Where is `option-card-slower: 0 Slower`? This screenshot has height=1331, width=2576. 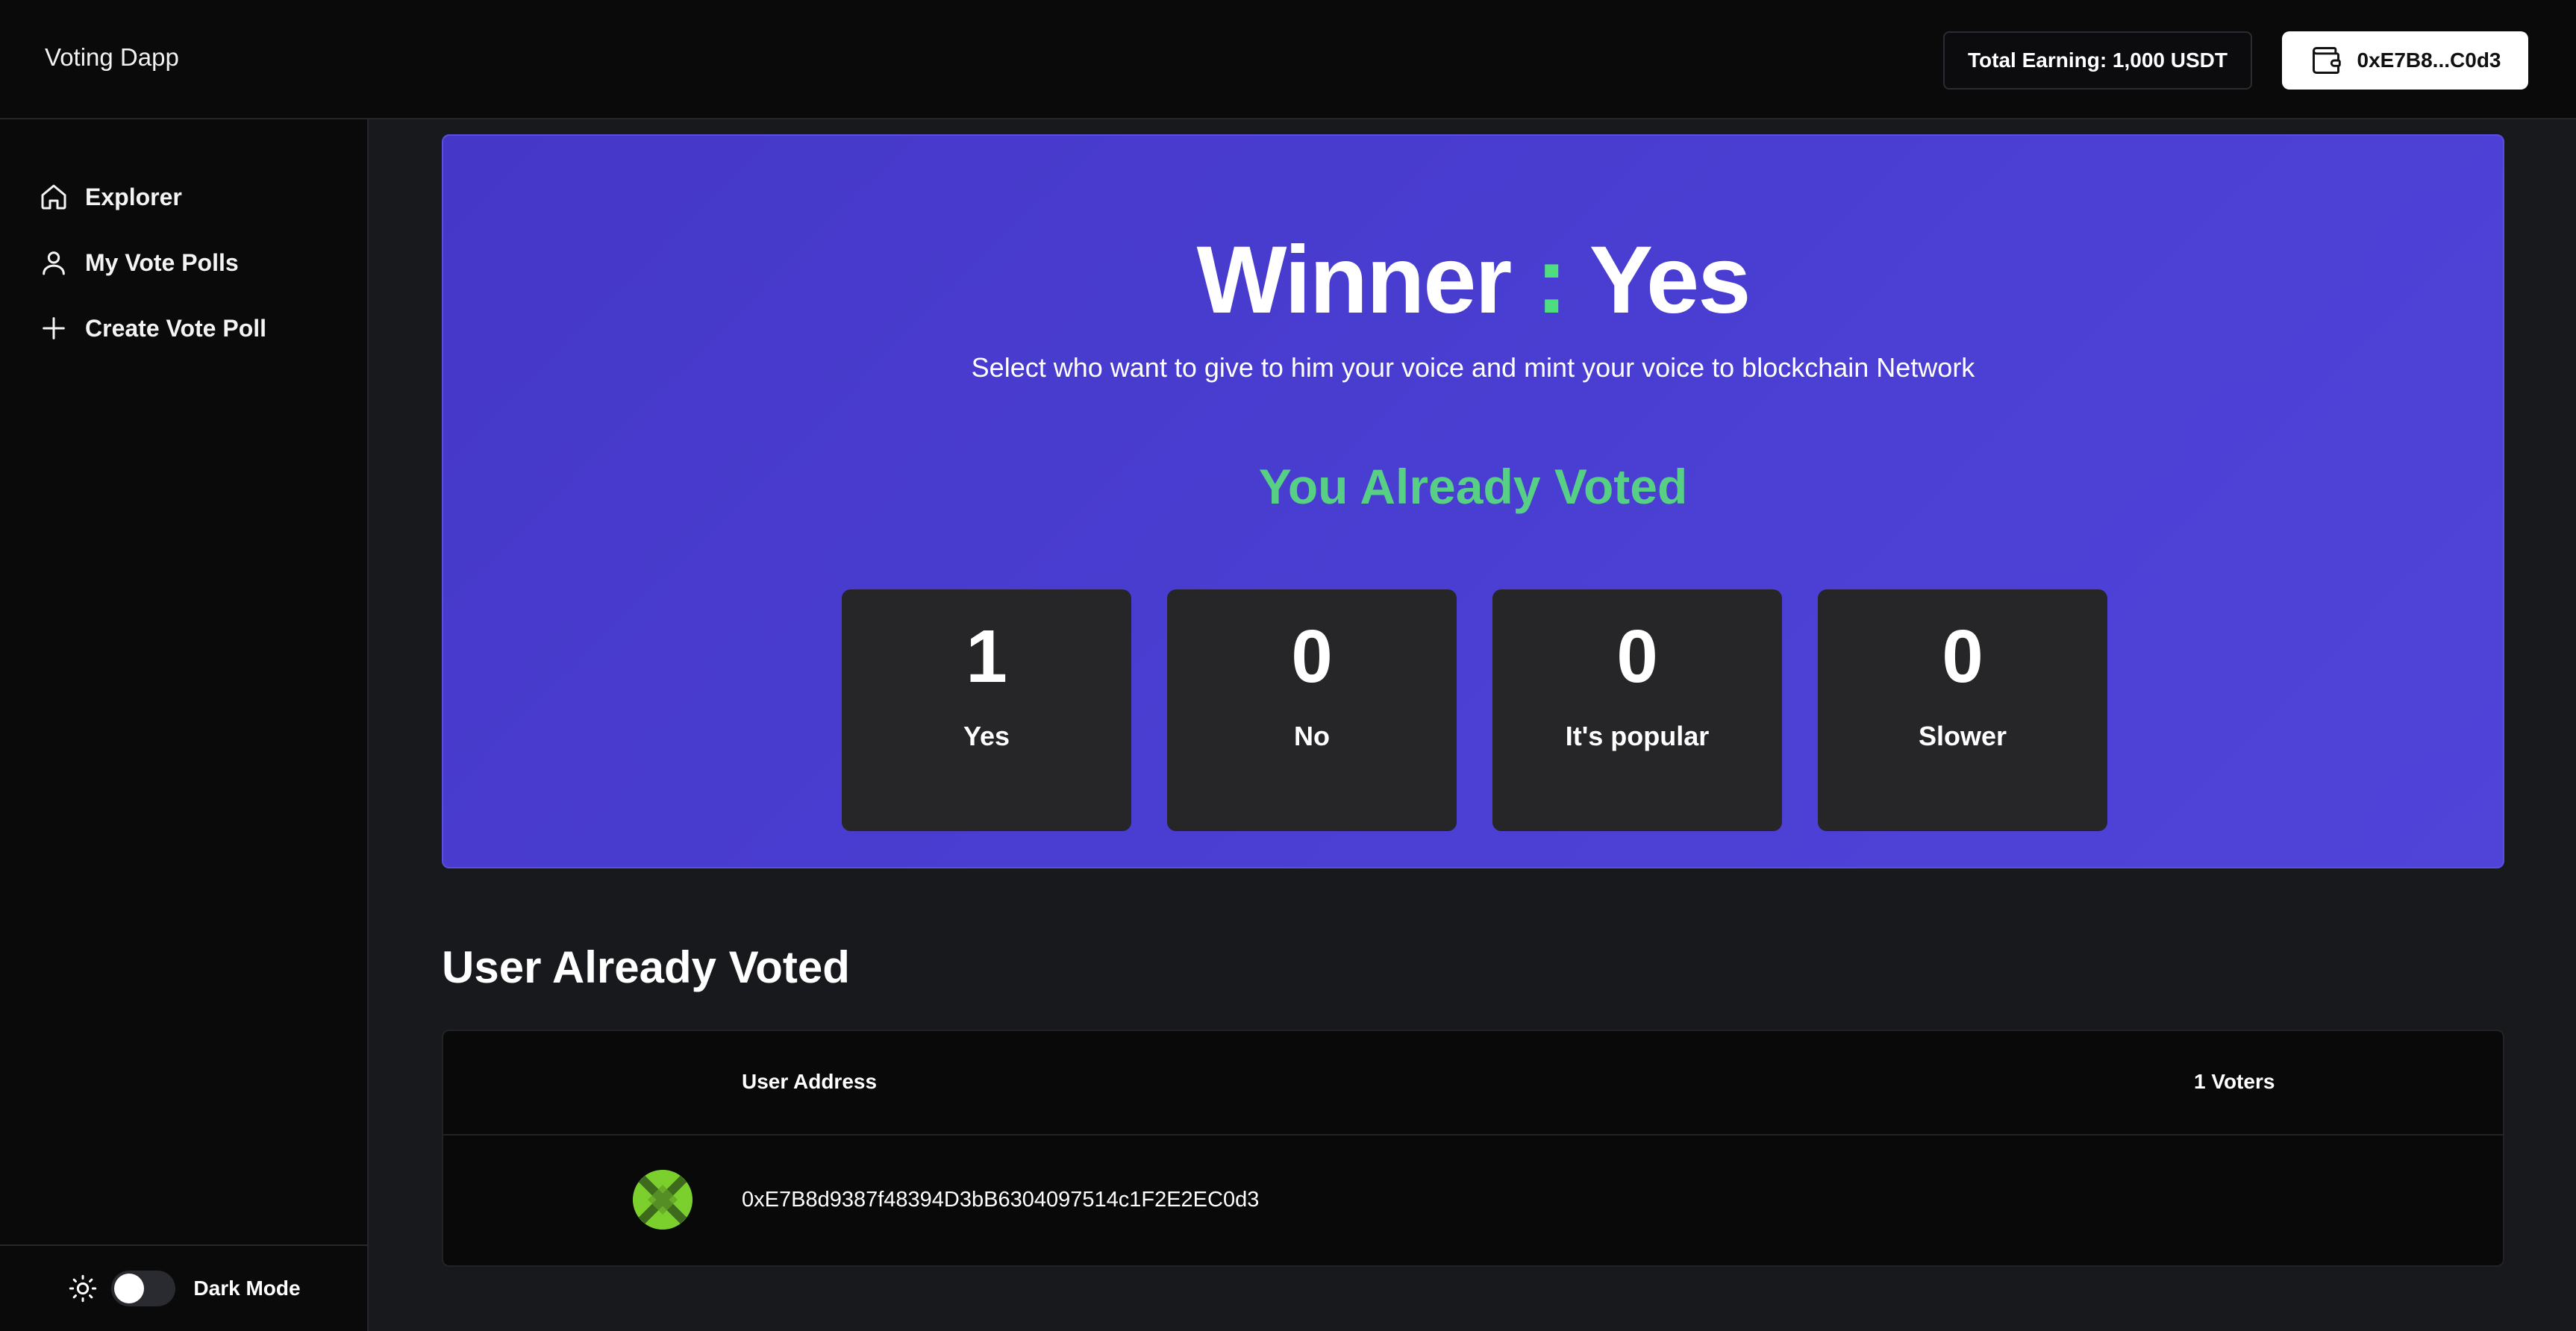 option-card-slower: 0 Slower is located at coordinates (1962, 710).